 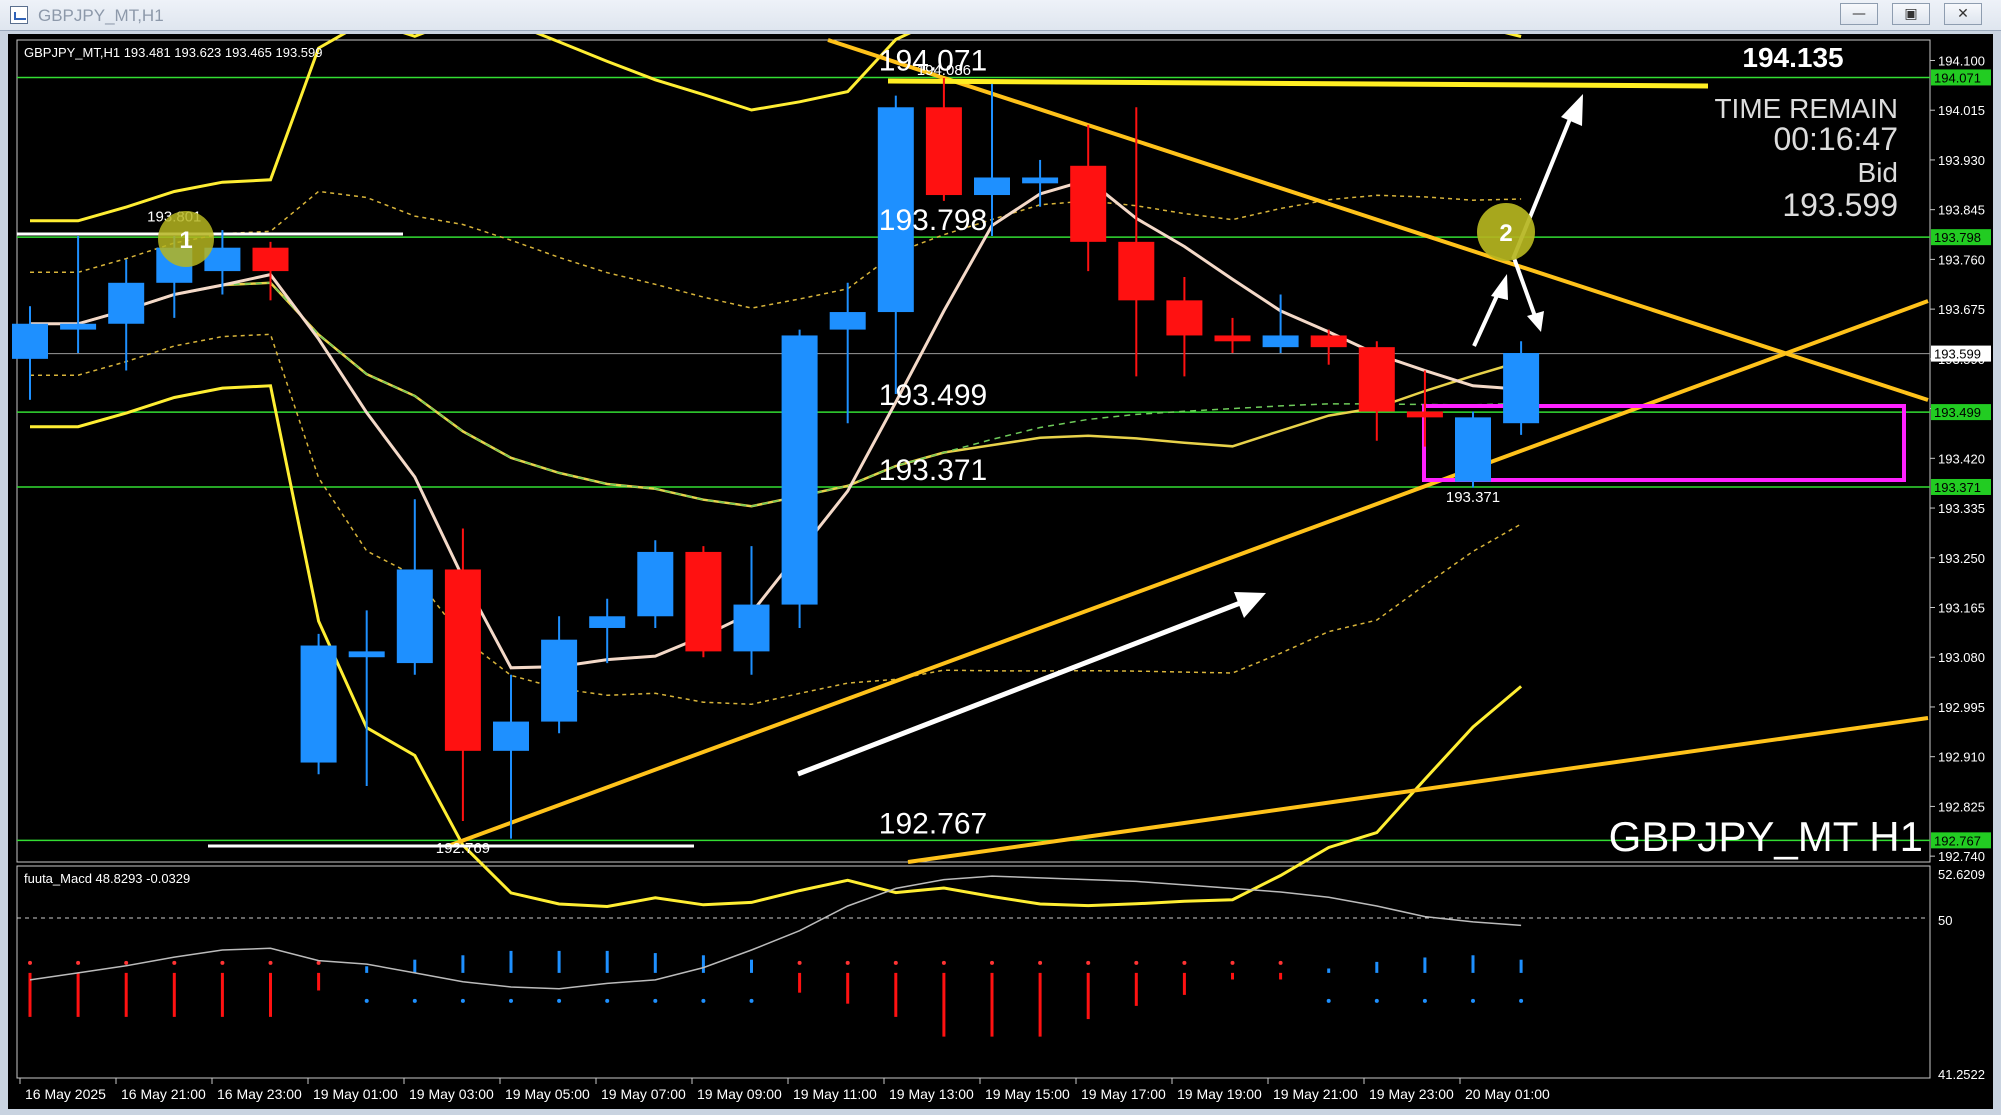 I want to click on price-tick-label: 193.080, so click(x=1961, y=657).